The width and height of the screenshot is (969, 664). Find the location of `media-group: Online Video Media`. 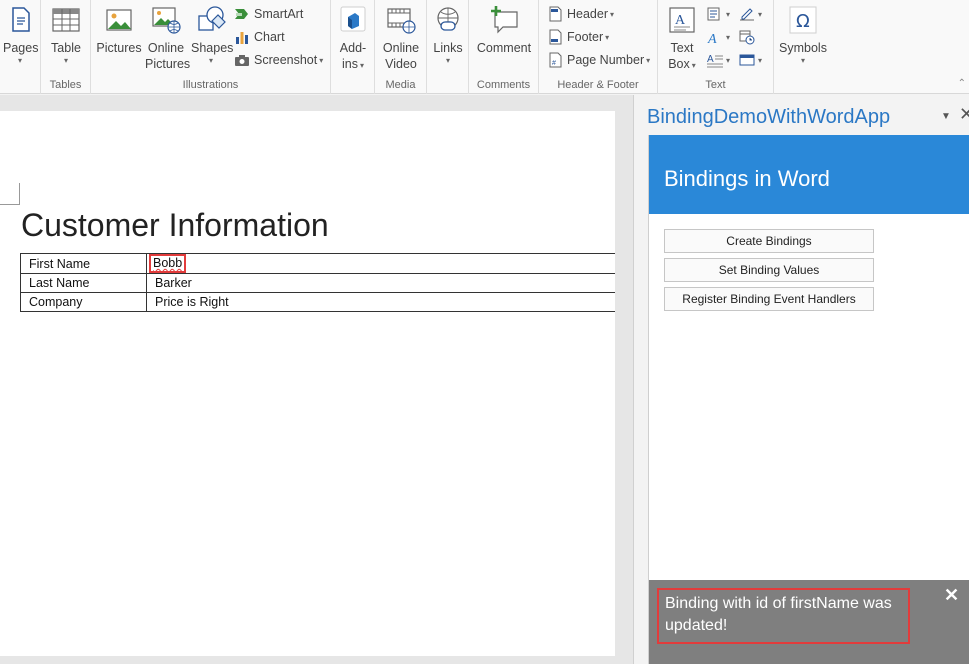

media-group: Online Video Media is located at coordinates (401, 47).